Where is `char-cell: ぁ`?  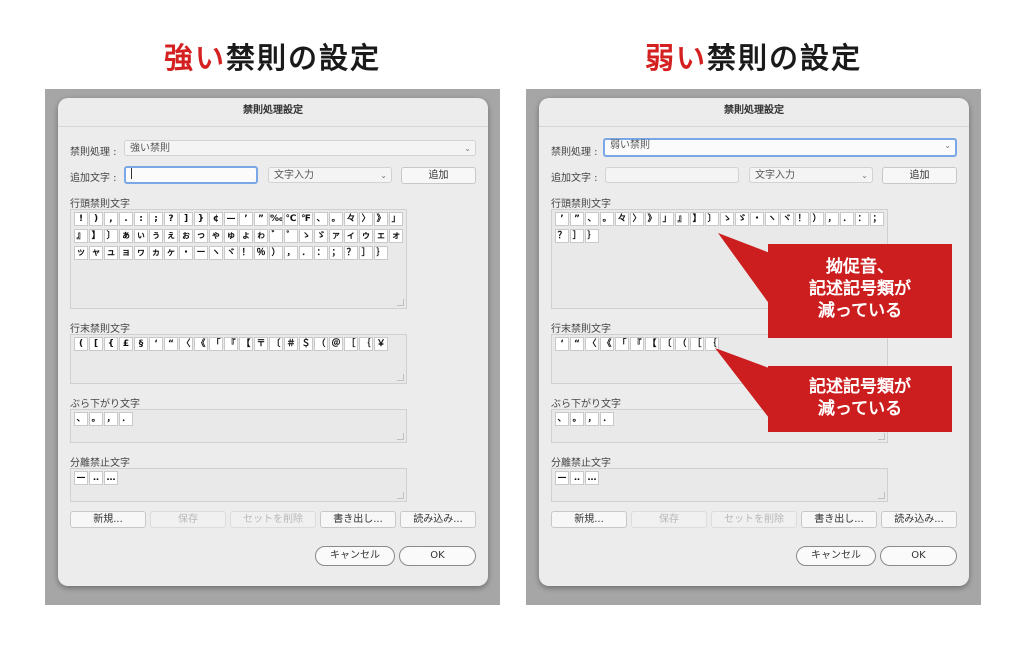
char-cell: ぁ is located at coordinates (126, 236).